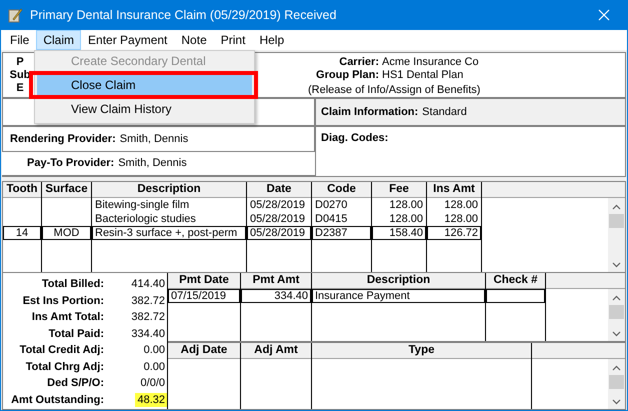  What do you see at coordinates (444, 112) in the screenshot?
I see `field-value: Standard` at bounding box center [444, 112].